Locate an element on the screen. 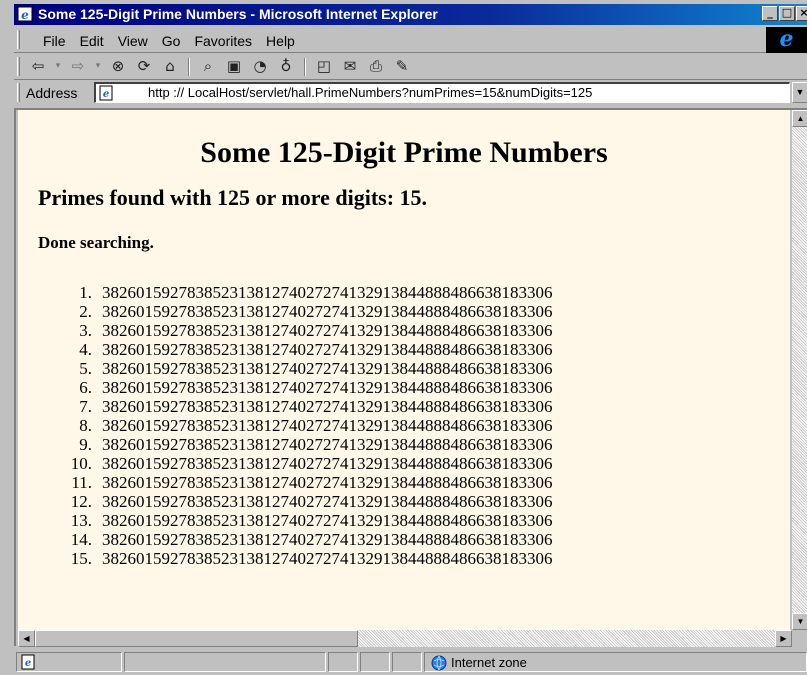  list-item-number: 14. is located at coordinates (81, 539).